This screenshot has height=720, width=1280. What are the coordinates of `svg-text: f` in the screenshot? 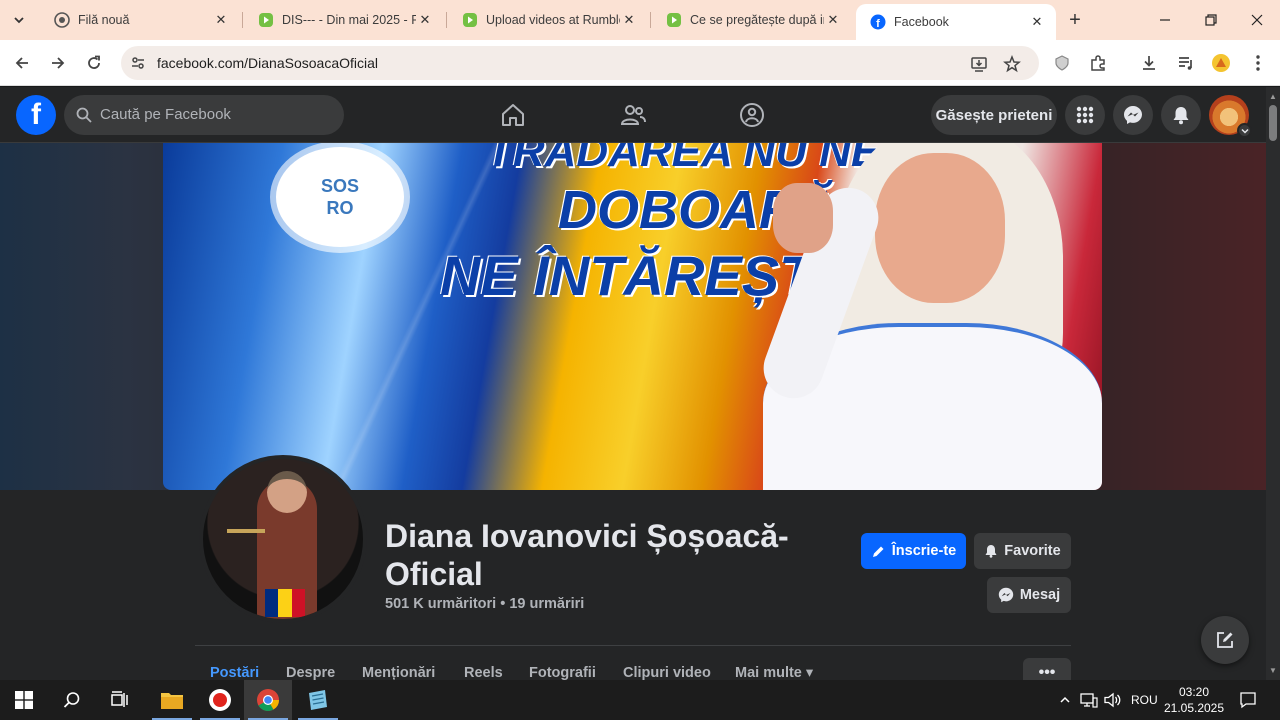 It's located at (878, 24).